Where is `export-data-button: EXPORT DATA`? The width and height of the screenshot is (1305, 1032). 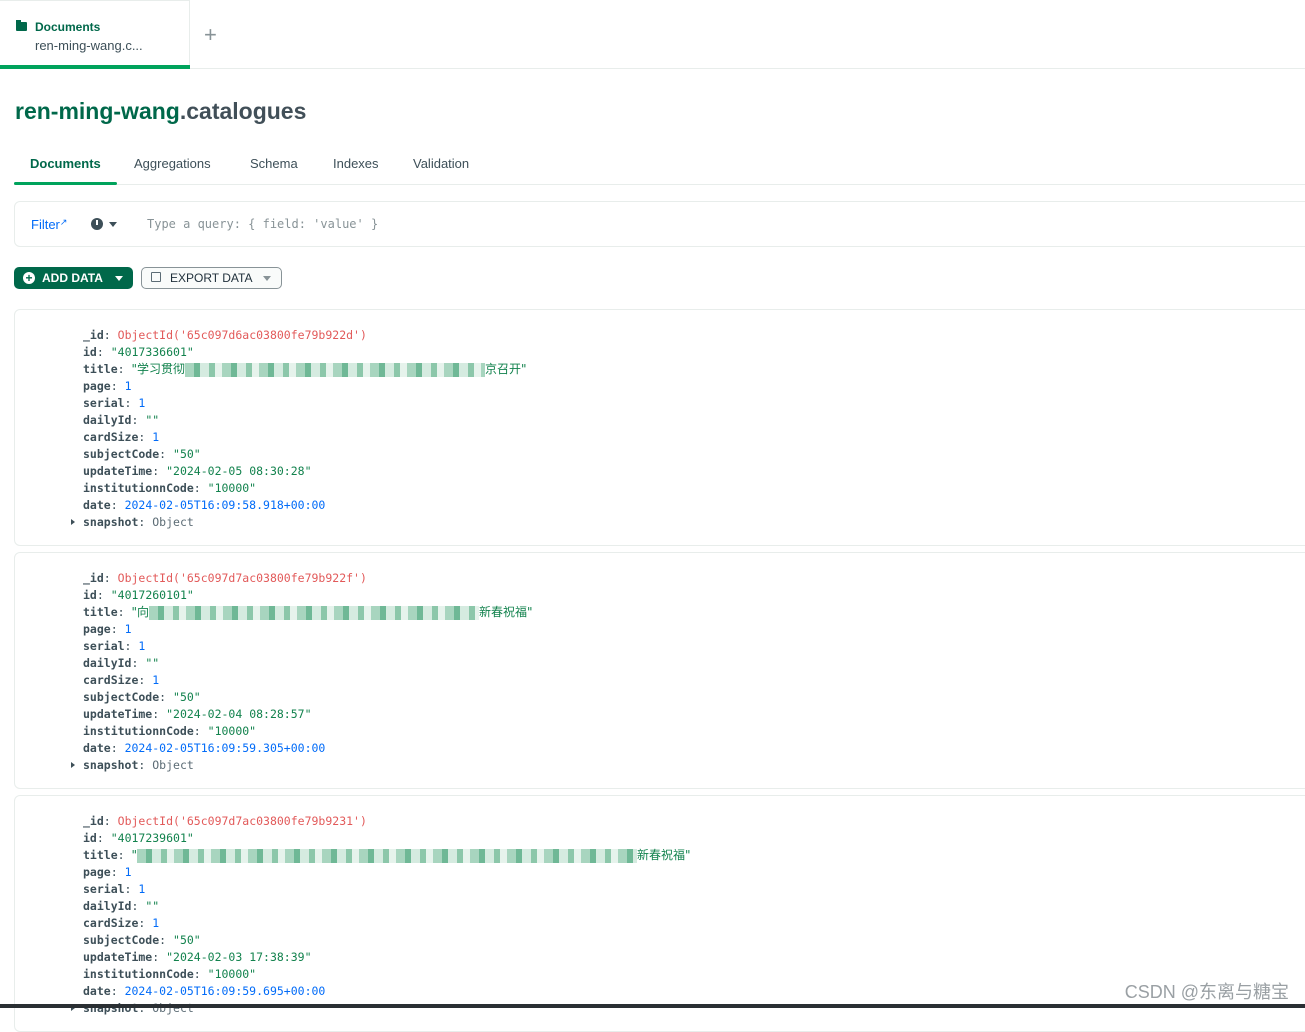
export-data-button: EXPORT DATA is located at coordinates (211, 278).